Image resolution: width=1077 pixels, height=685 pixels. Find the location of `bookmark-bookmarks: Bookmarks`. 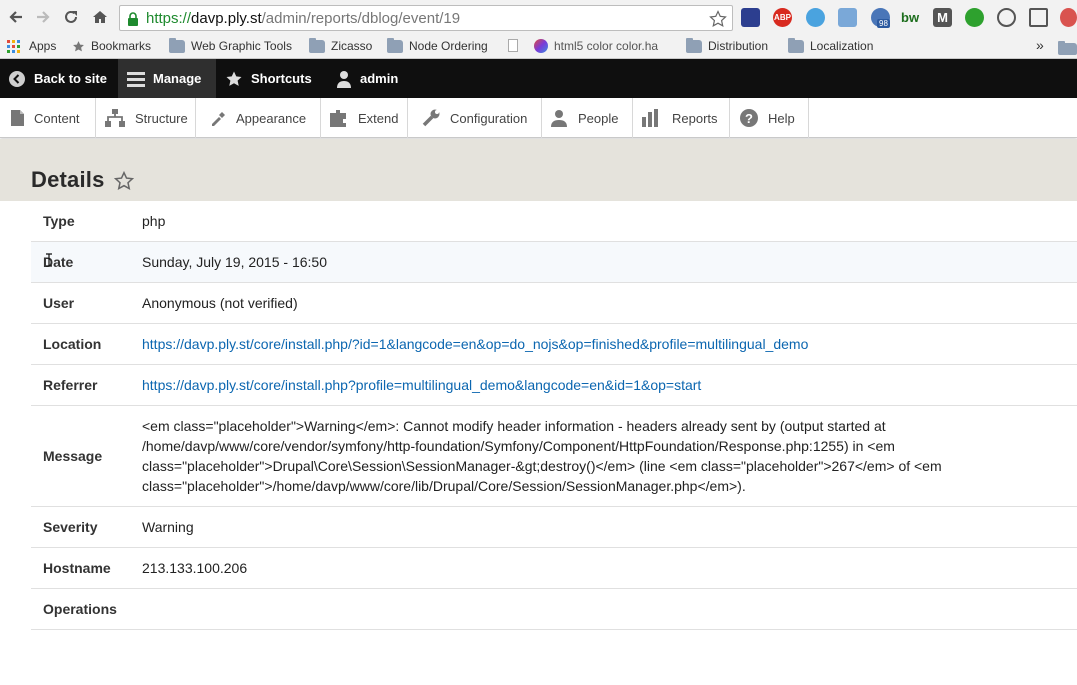

bookmark-bookmarks: Bookmarks is located at coordinates (111, 46).